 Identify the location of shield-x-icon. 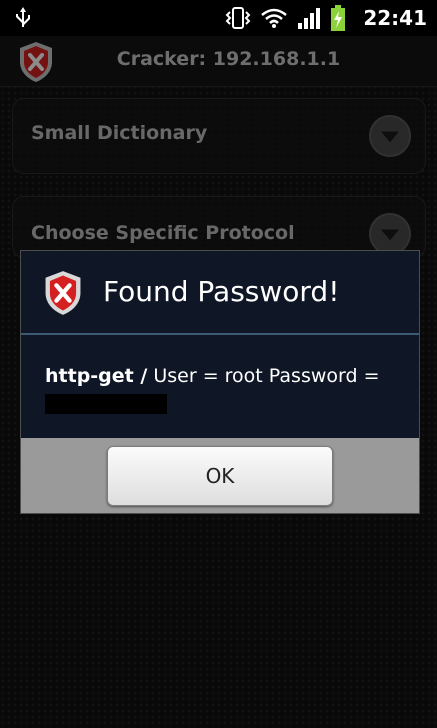
(63, 293).